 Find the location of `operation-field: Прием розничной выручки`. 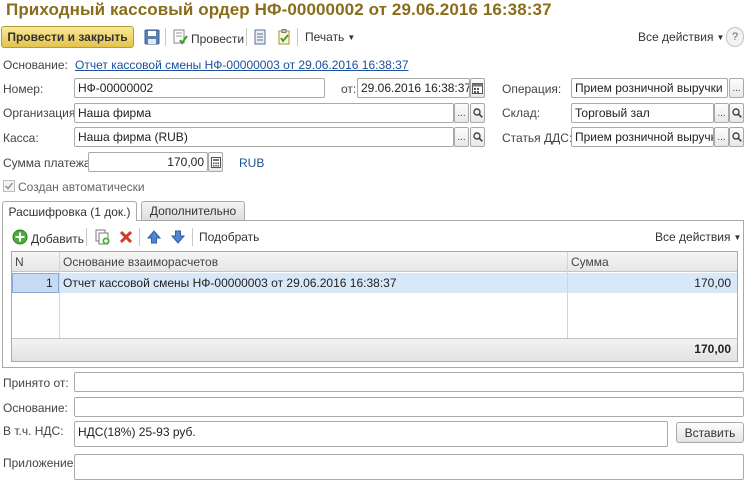

operation-field: Прием розничной выручки is located at coordinates (649, 88).